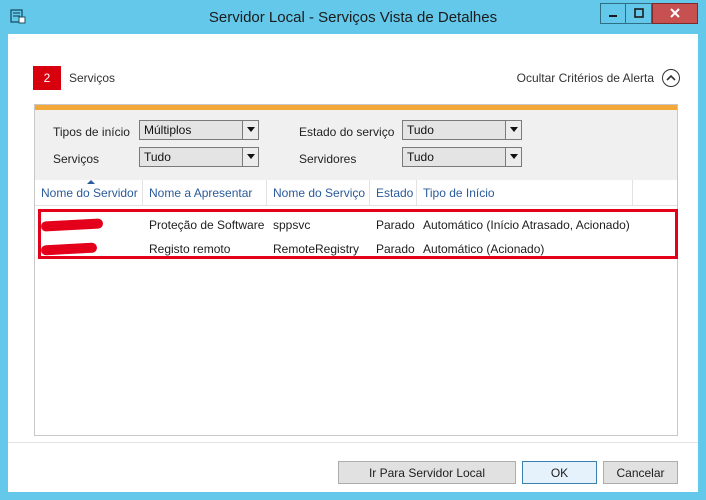  I want to click on servers-label: Servidores, so click(328, 159).